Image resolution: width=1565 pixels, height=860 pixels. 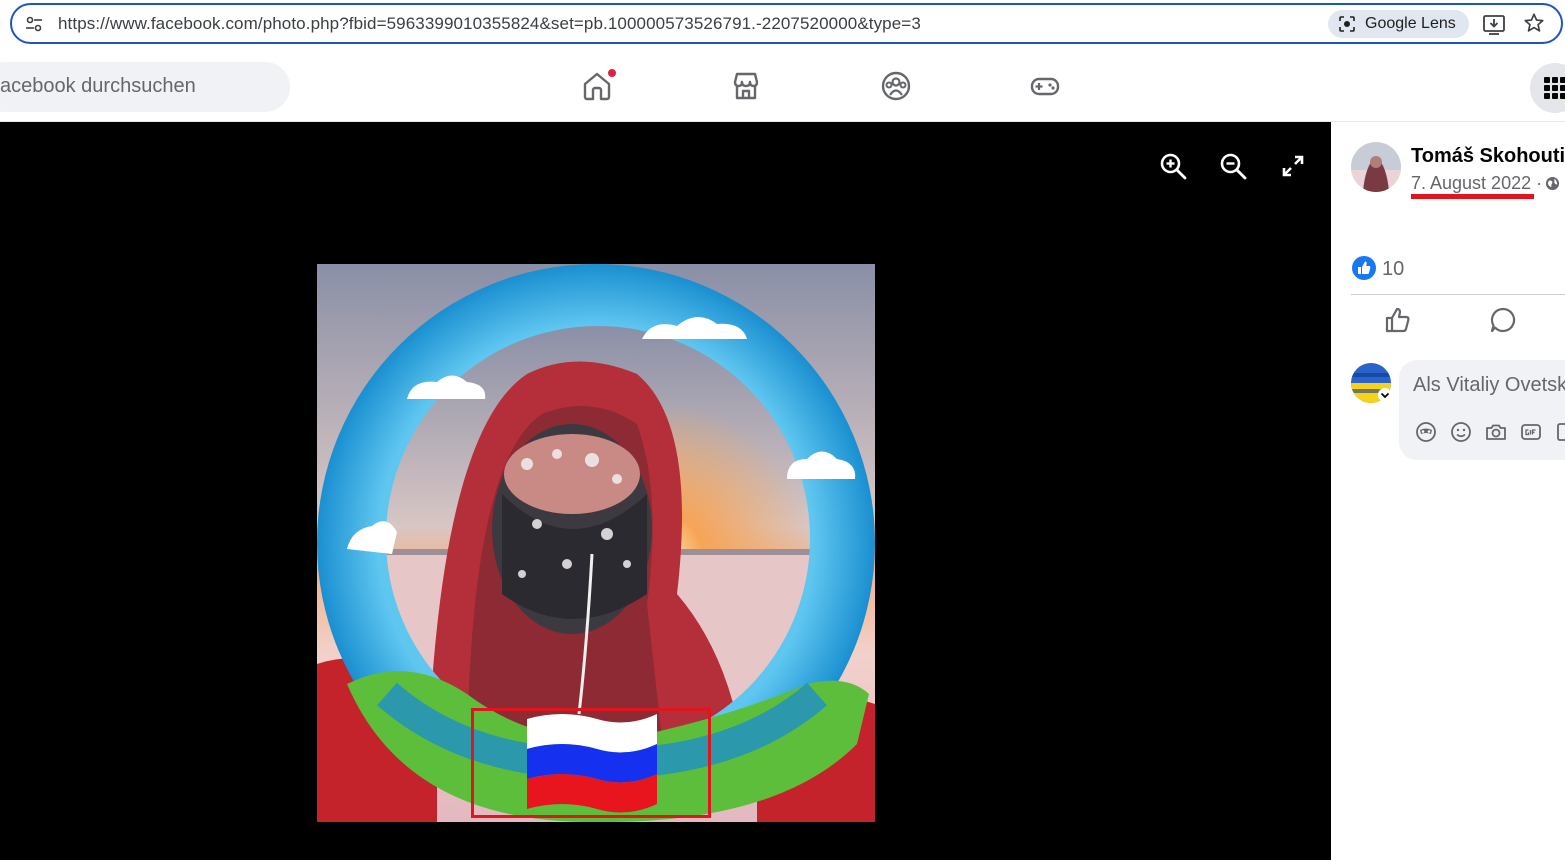 What do you see at coordinates (1471, 183) in the screenshot?
I see `post-date-text: 7. August 2022` at bounding box center [1471, 183].